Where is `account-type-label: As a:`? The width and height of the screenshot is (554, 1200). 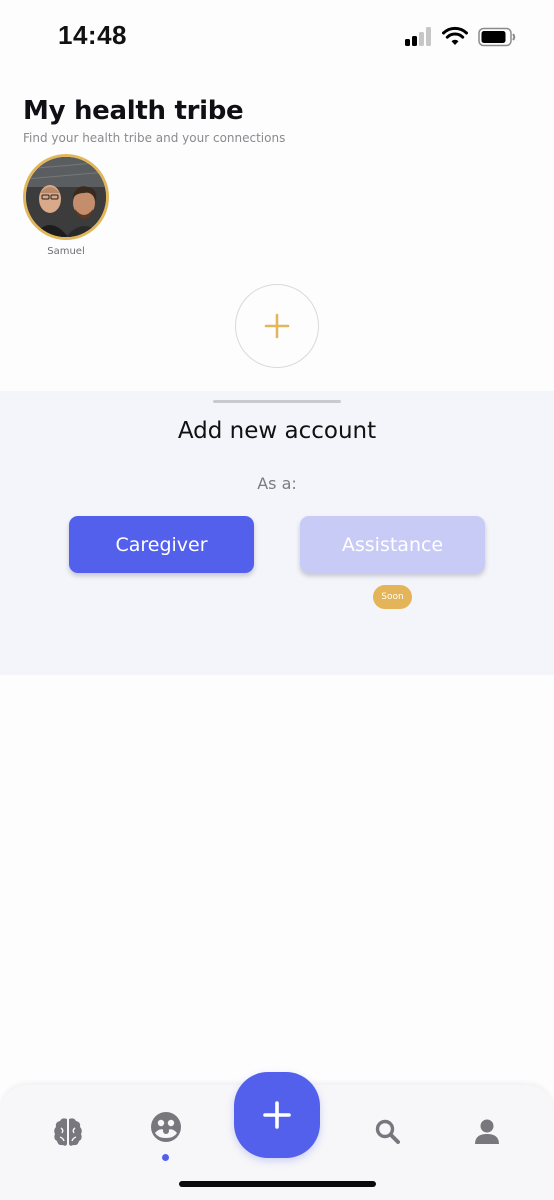
account-type-label: As a: is located at coordinates (277, 483).